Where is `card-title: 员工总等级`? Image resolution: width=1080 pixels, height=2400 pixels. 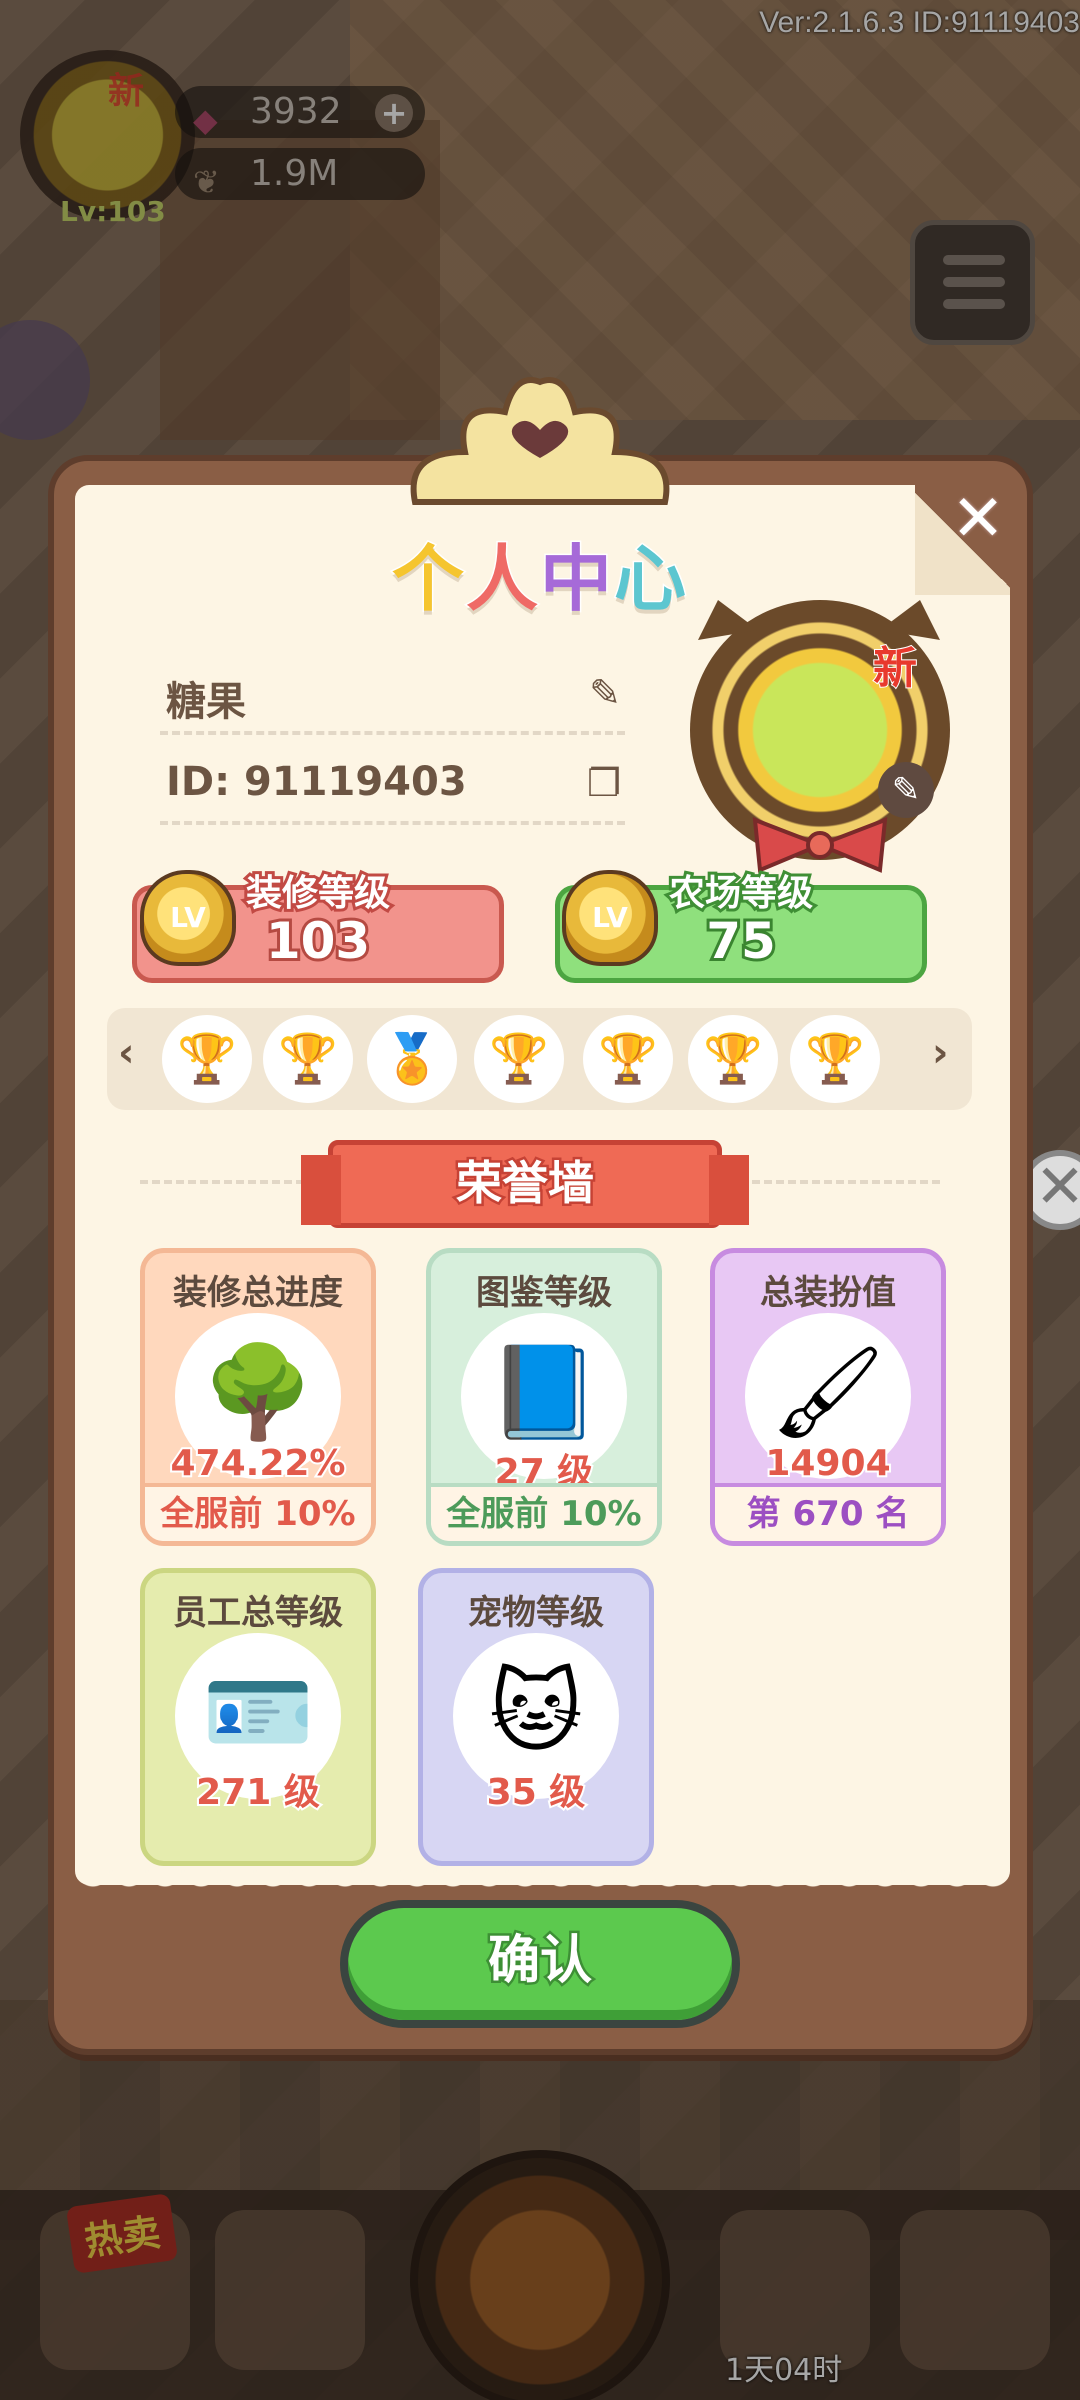 card-title: 员工总等级 is located at coordinates (258, 1613).